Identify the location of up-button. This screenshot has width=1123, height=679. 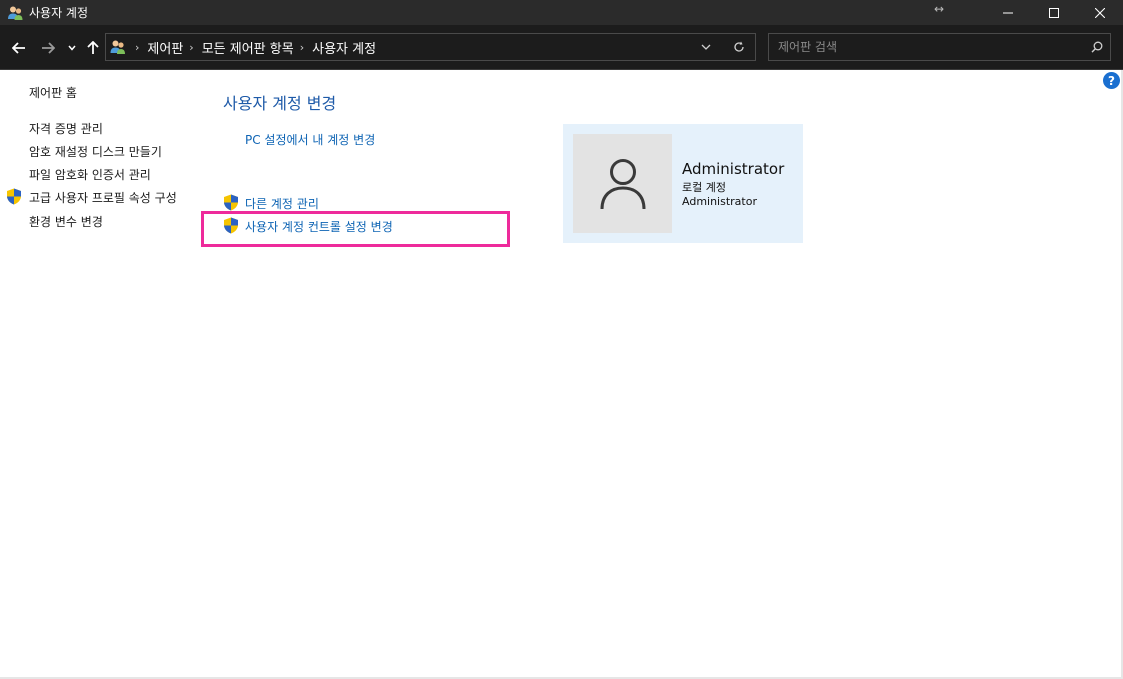
(93, 48).